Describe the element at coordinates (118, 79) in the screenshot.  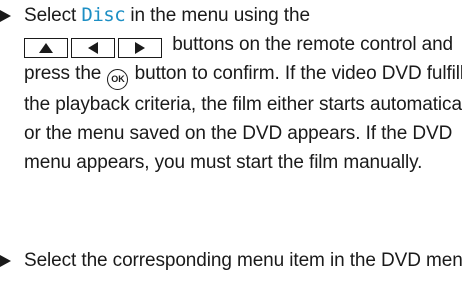
I see `ok-button-icon: OK` at that location.